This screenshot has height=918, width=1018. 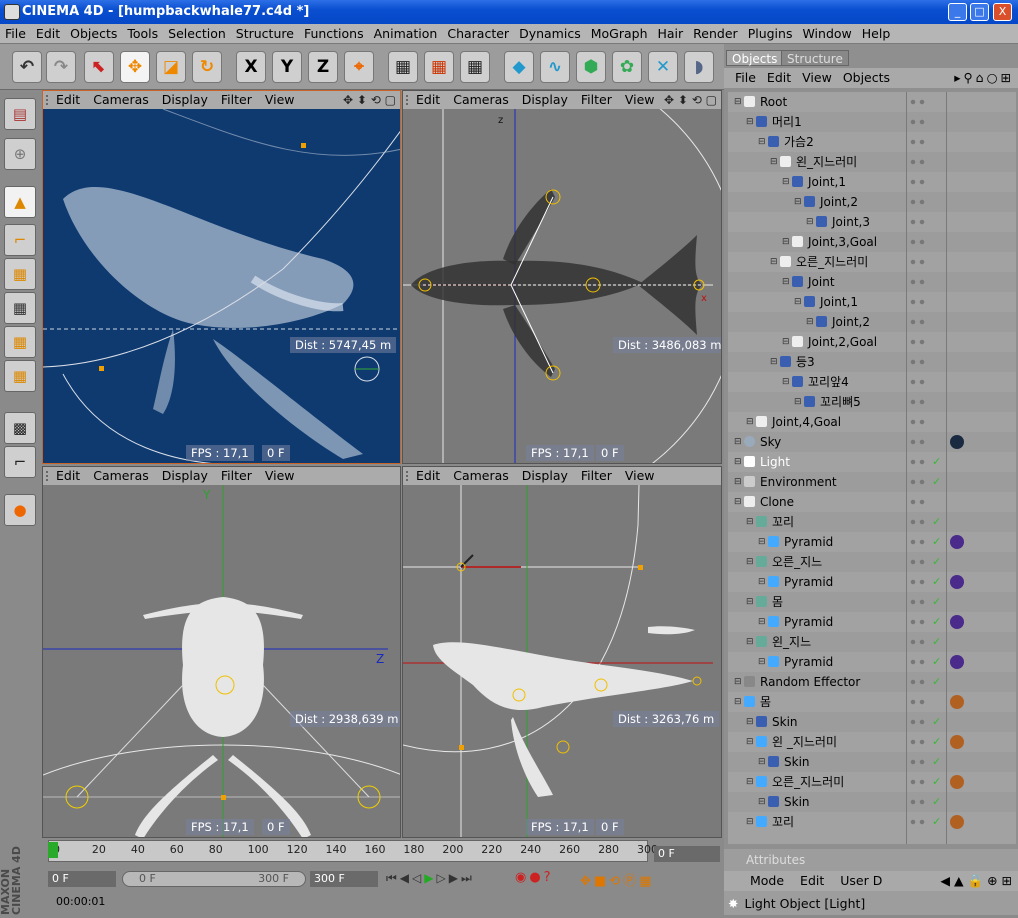 What do you see at coordinates (876, 32) in the screenshot?
I see `menu-help: Help` at bounding box center [876, 32].